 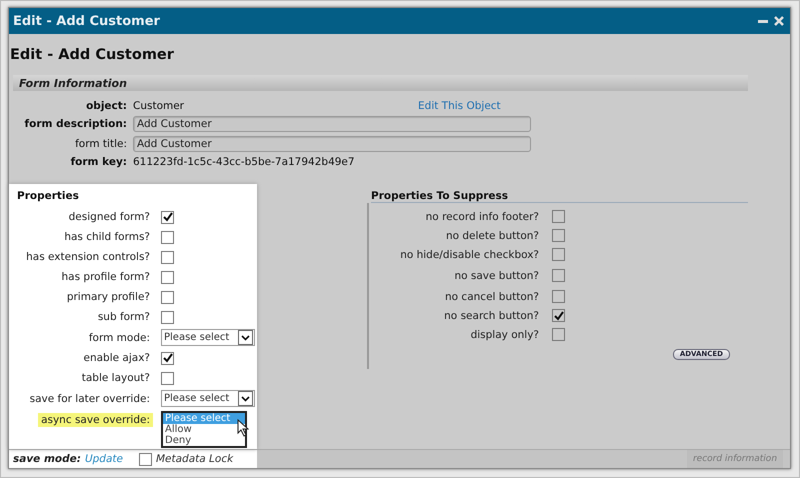 I want to click on property-label: enable ajax?, so click(x=116, y=358).